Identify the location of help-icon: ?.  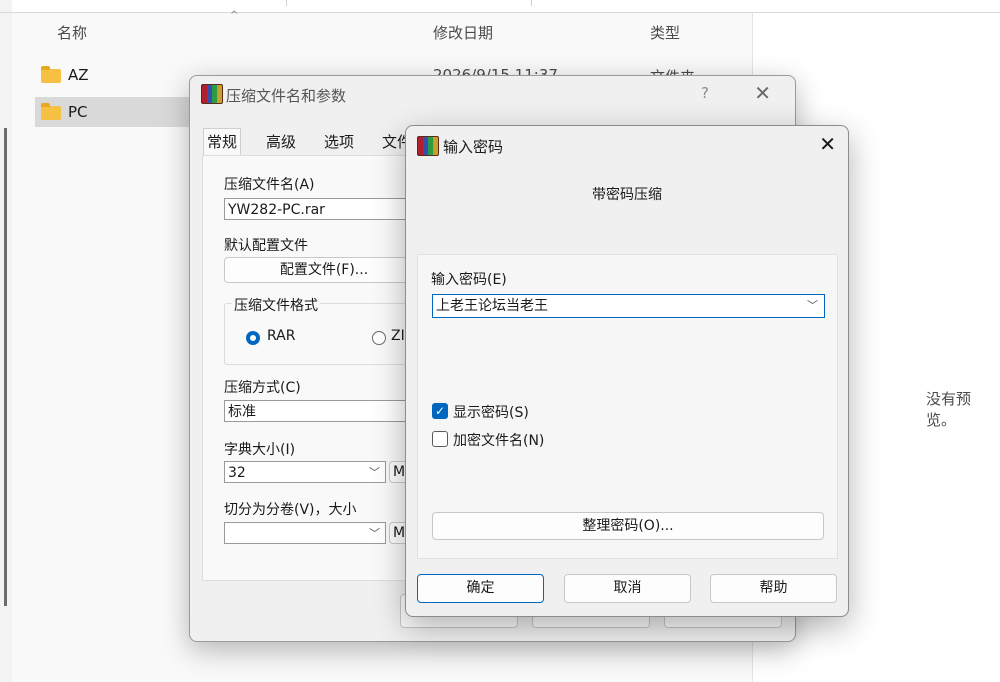
(705, 93).